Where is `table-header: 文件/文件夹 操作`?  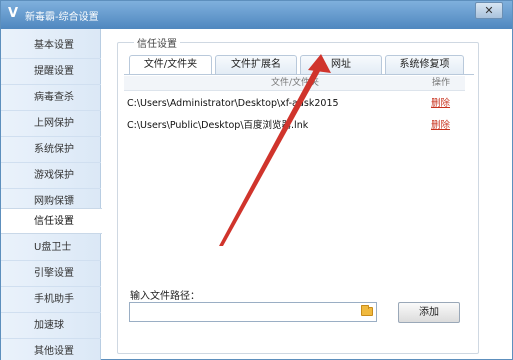
table-header: 文件/文件夹 操作 is located at coordinates (294, 83).